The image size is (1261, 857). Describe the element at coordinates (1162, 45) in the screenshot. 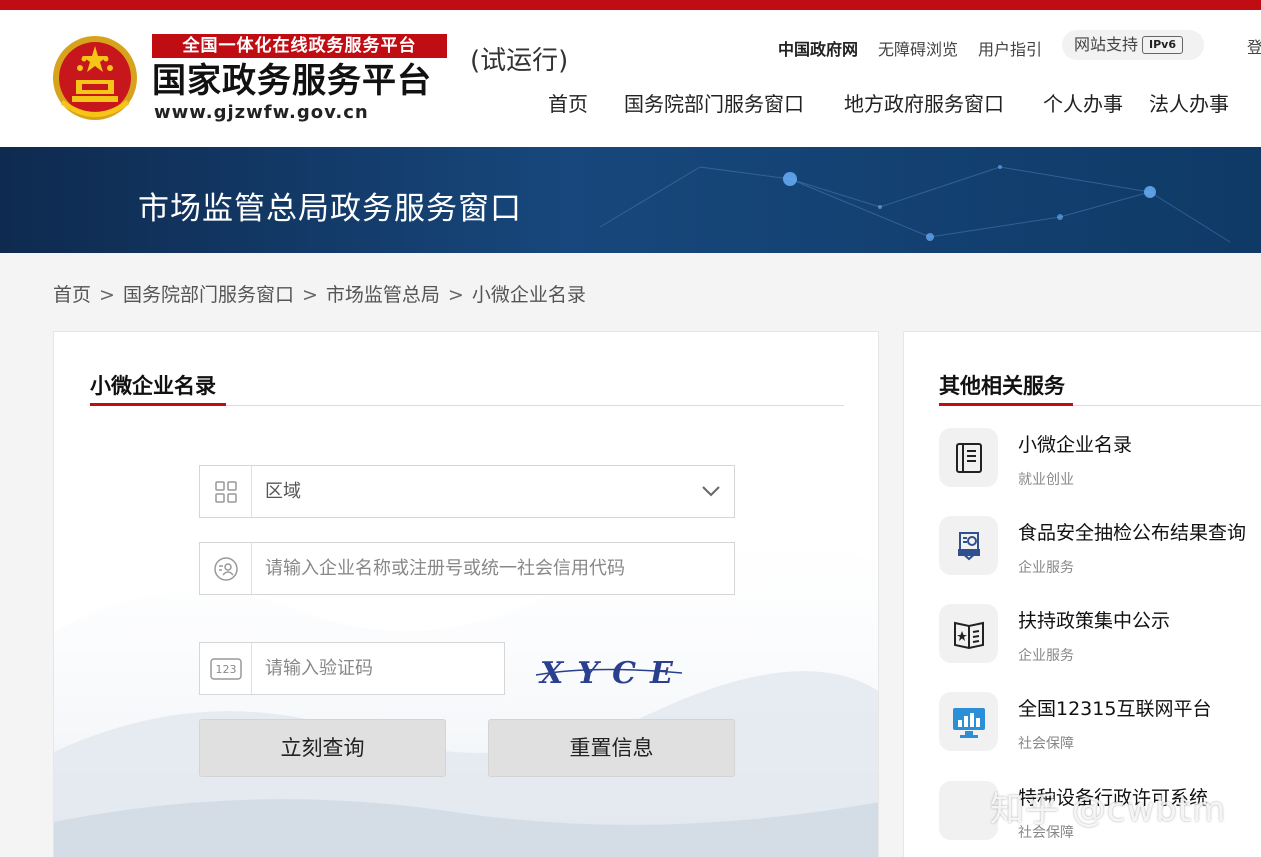

I see `ipv6-badge: IPv6` at that location.